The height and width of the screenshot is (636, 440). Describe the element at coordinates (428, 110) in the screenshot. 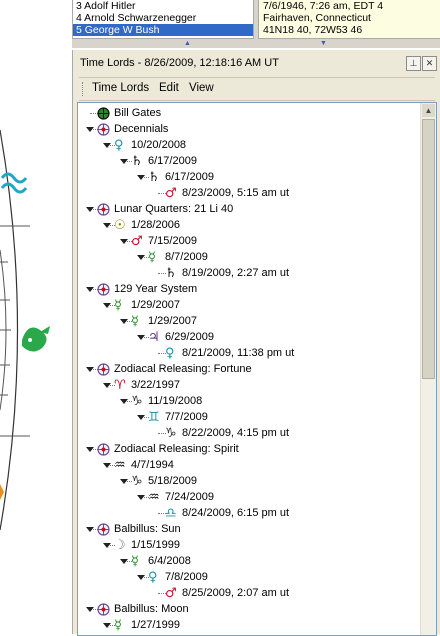

I see `scroll-up-icon: ▲` at that location.